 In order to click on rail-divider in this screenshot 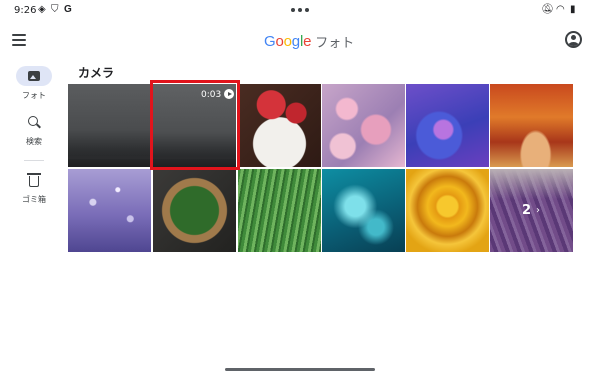, I will do `click(34, 160)`.